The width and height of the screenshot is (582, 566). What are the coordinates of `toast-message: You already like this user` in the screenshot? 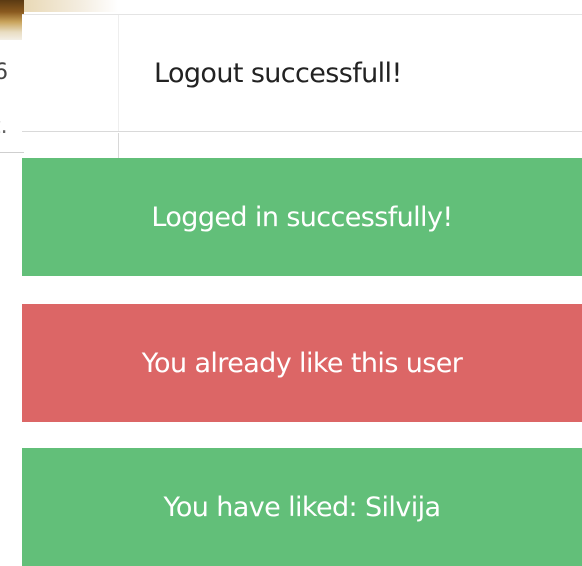 It's located at (302, 363).